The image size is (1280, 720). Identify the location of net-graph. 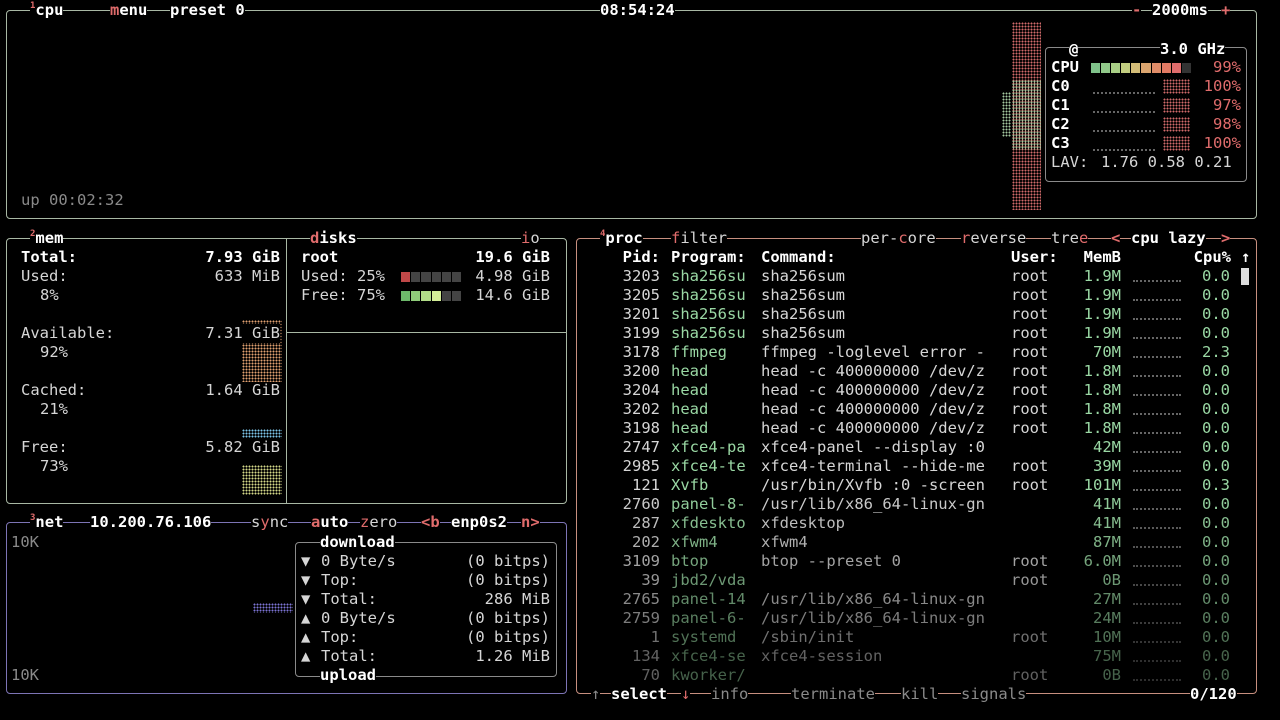
(273, 608).